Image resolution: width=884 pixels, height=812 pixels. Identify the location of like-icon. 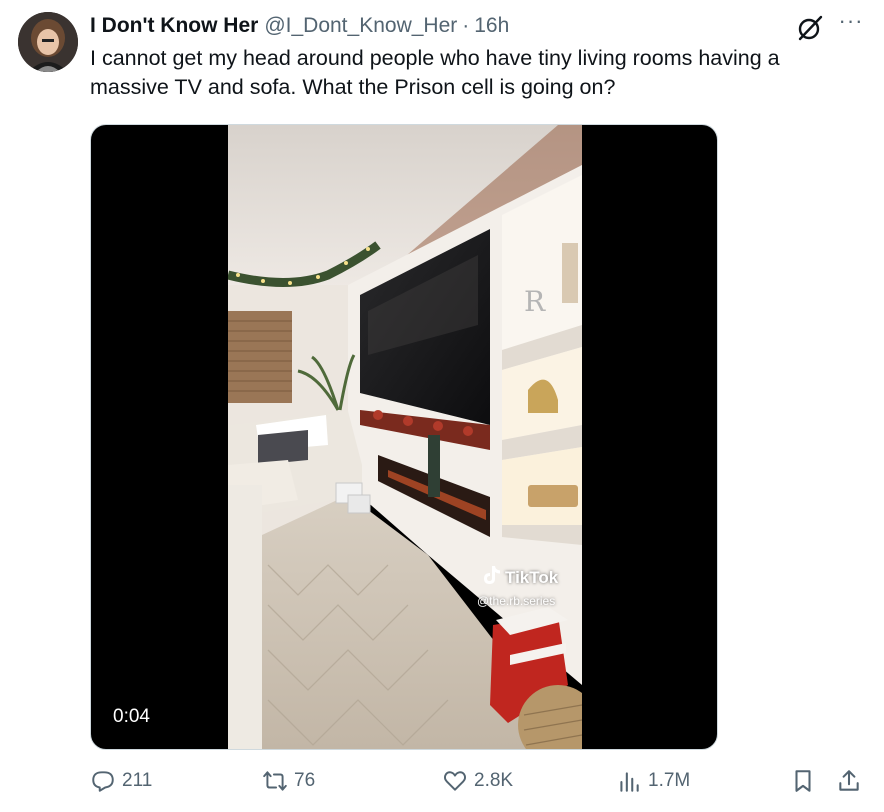
(455, 781).